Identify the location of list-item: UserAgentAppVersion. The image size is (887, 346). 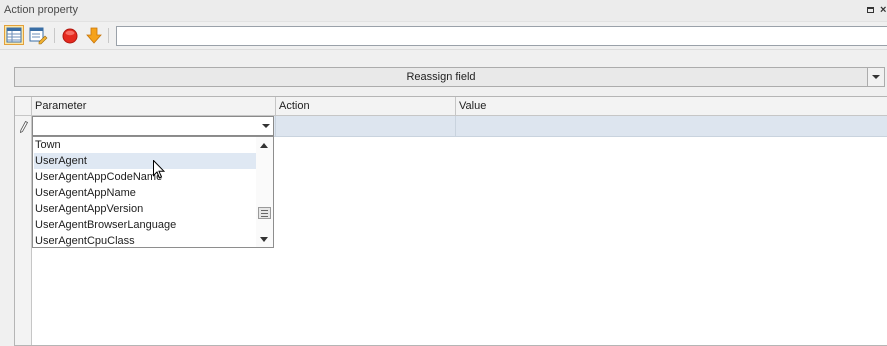
(145, 209).